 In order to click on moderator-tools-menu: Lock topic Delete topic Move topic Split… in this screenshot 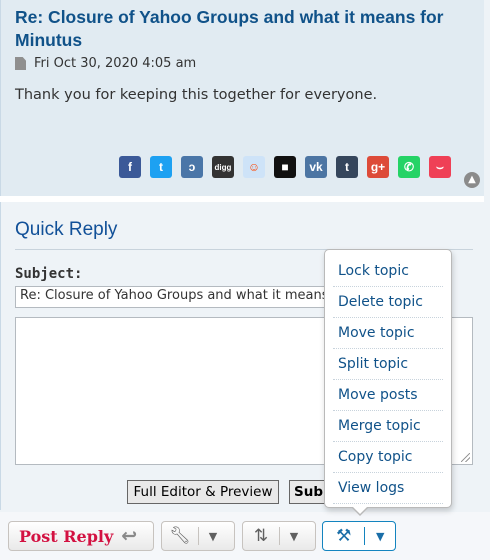, I will do `click(388, 382)`.